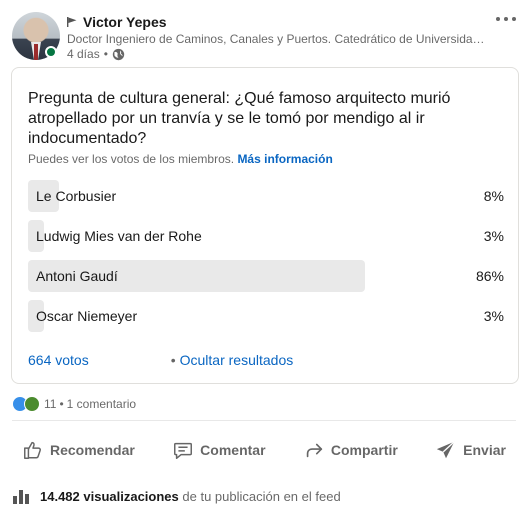 The image size is (528, 513). What do you see at coordinates (445, 450) in the screenshot?
I see `send-icon` at bounding box center [445, 450].